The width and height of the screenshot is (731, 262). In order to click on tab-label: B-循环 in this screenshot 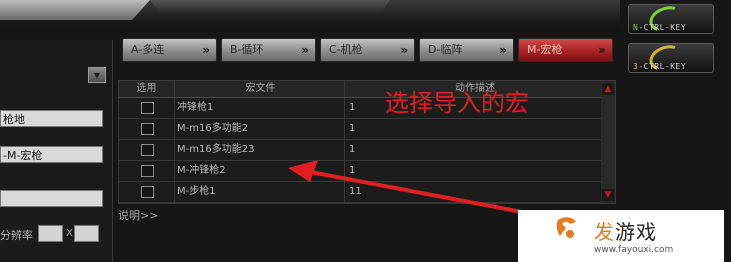, I will do `click(247, 49)`.